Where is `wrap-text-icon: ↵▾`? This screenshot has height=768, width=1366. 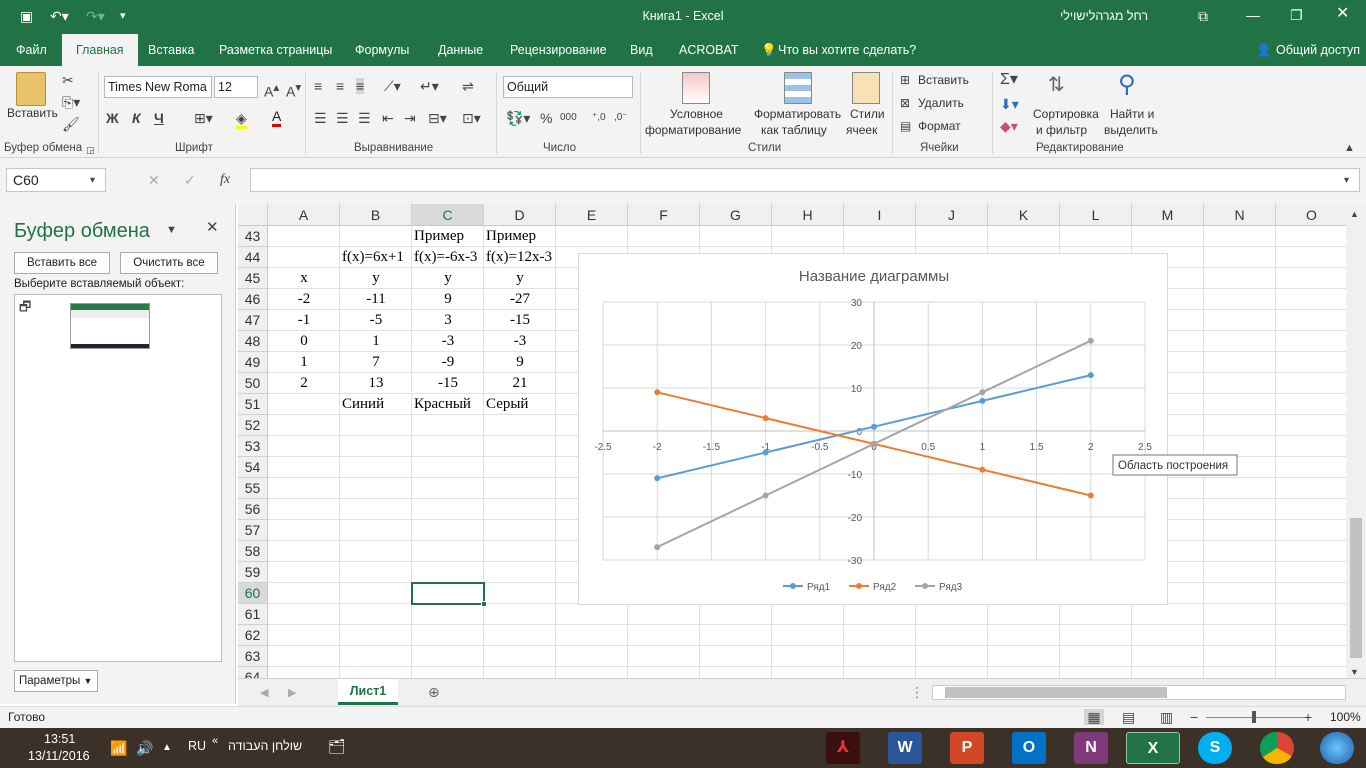 wrap-text-icon: ↵▾ is located at coordinates (429, 86).